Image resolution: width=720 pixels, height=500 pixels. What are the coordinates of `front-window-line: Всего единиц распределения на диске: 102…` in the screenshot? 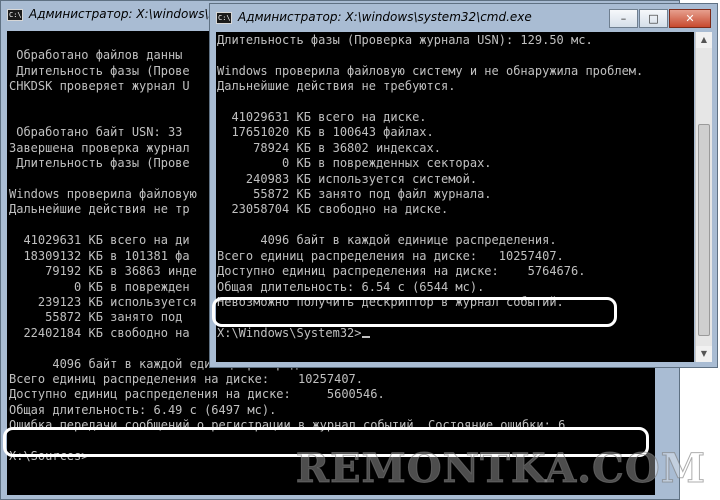 It's located at (390, 255).